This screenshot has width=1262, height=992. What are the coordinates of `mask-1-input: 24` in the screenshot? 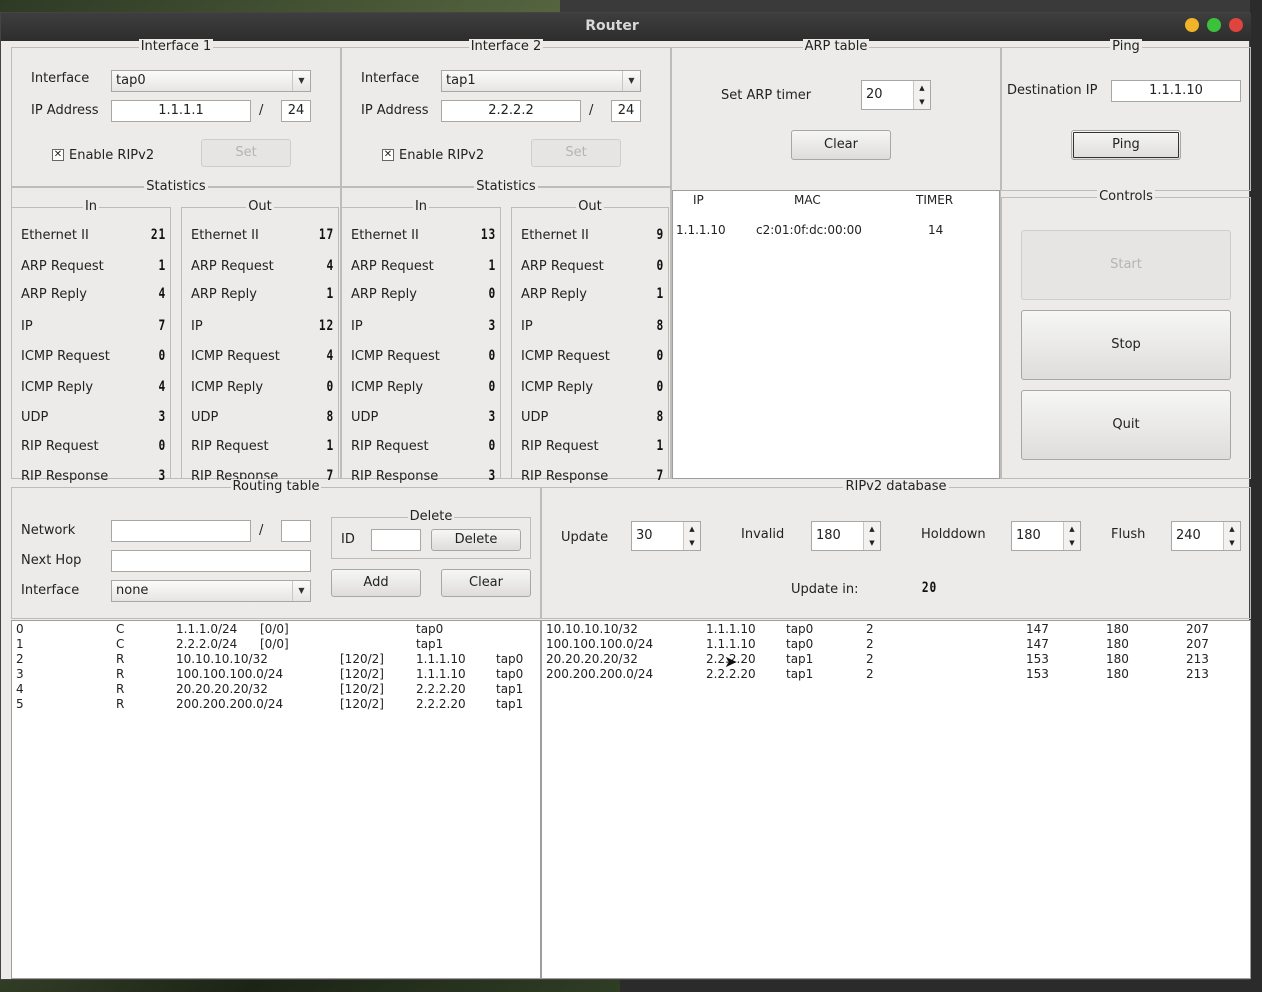 It's located at (296, 111).